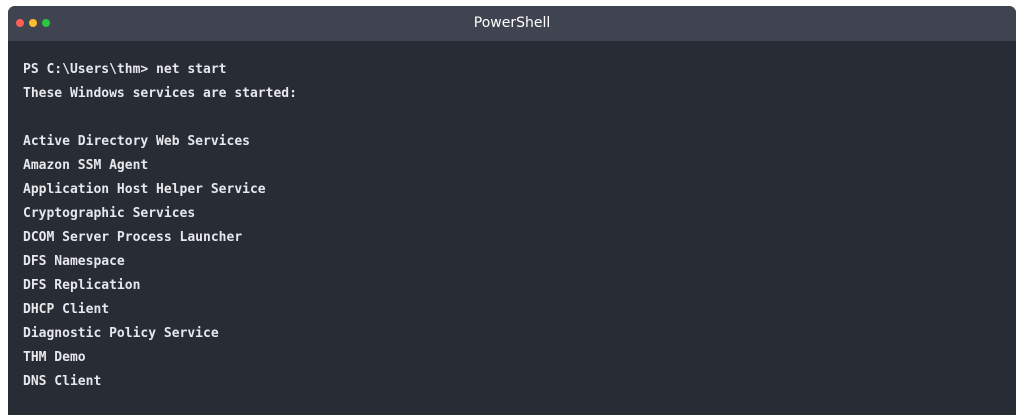 The image size is (1024, 415). I want to click on service-line: DHCP Client, so click(66, 309).